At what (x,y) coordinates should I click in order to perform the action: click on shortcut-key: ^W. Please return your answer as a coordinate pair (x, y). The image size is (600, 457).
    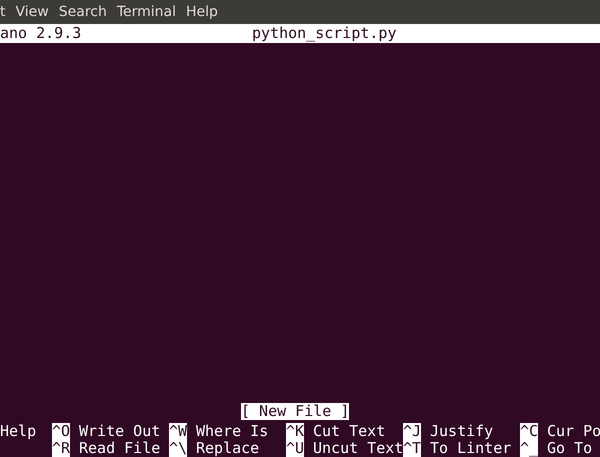
    Looking at the image, I should click on (178, 431).